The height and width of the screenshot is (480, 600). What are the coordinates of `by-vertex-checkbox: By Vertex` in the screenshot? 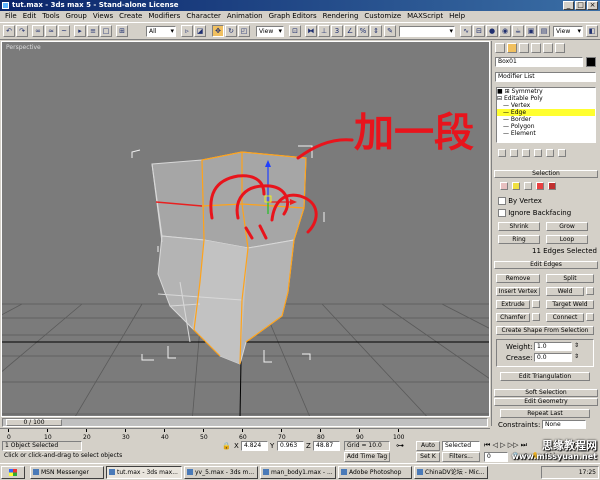 It's located at (520, 201).